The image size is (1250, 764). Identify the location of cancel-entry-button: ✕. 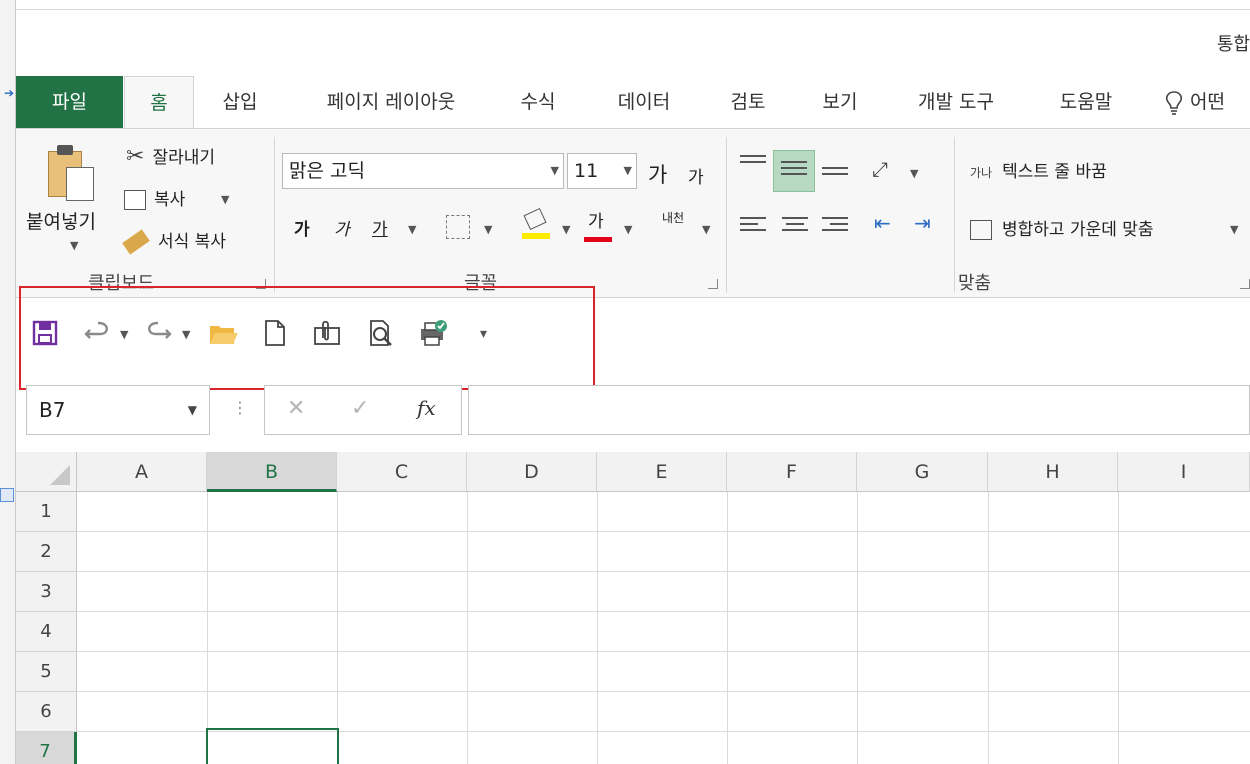
(296, 408).